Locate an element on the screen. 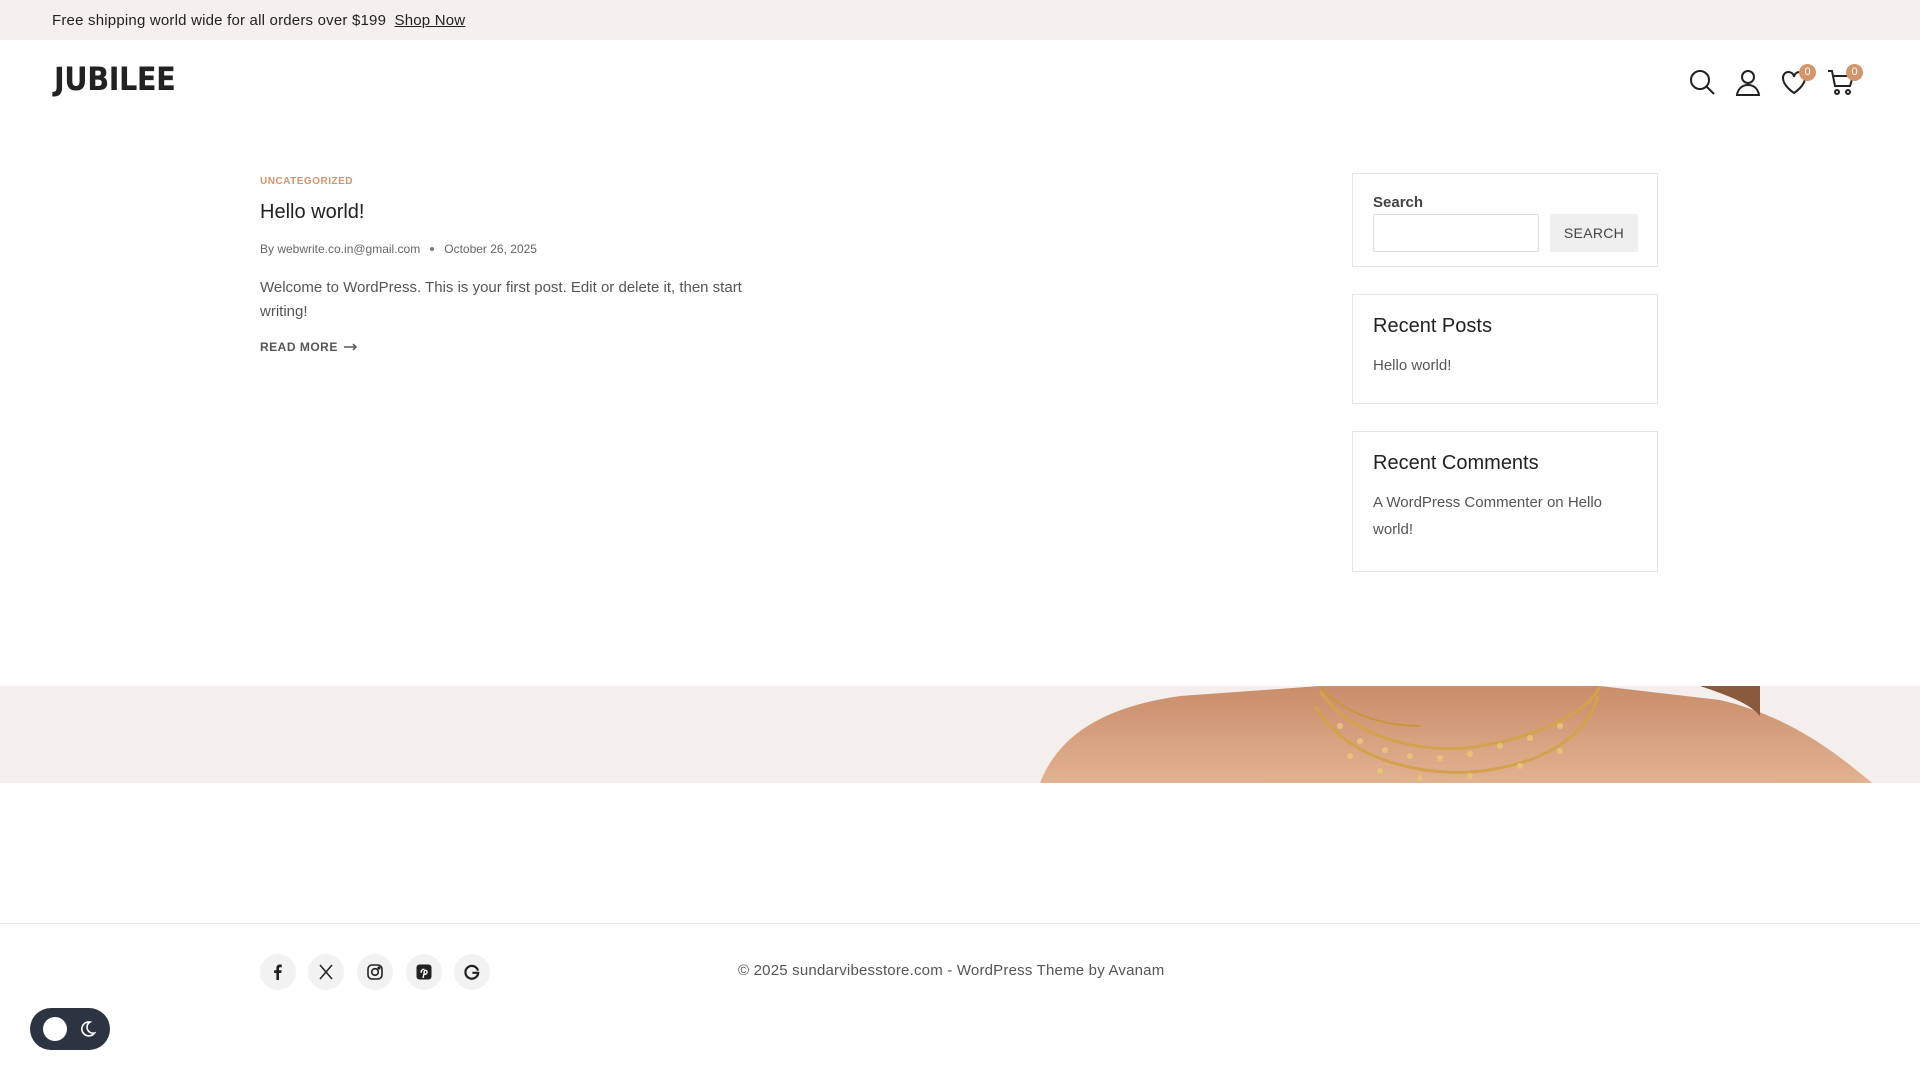  recent-post-link: Hello world! is located at coordinates (1505, 365).